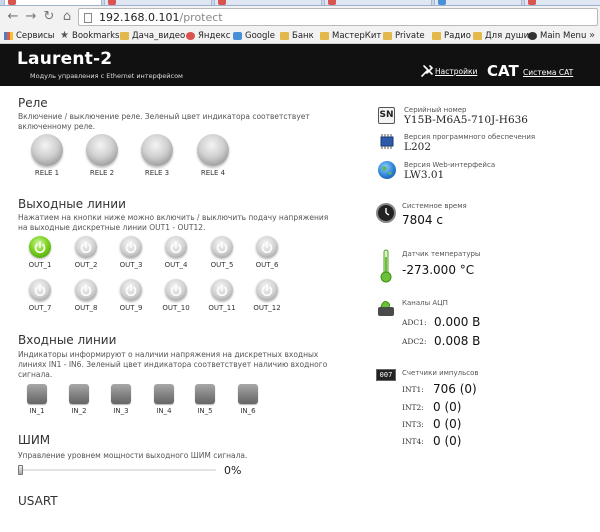 The image size is (600, 532). I want to click on output-label: OUT_11, so click(222, 308).